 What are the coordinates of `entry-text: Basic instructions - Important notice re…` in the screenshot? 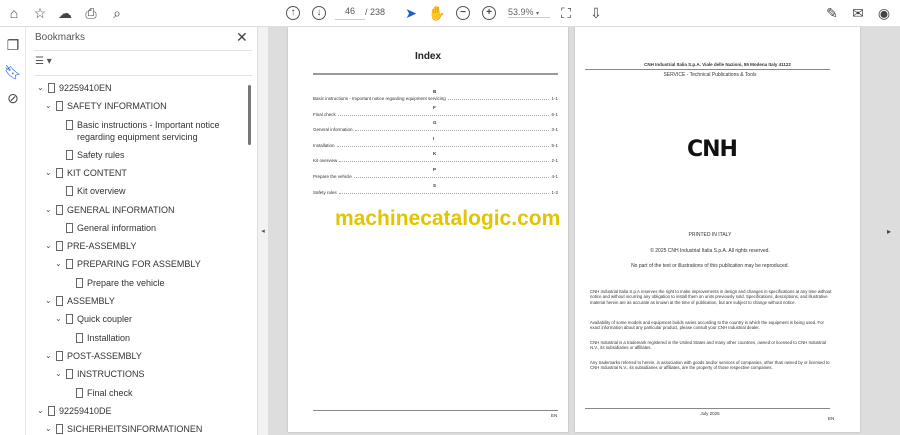 It's located at (379, 98).